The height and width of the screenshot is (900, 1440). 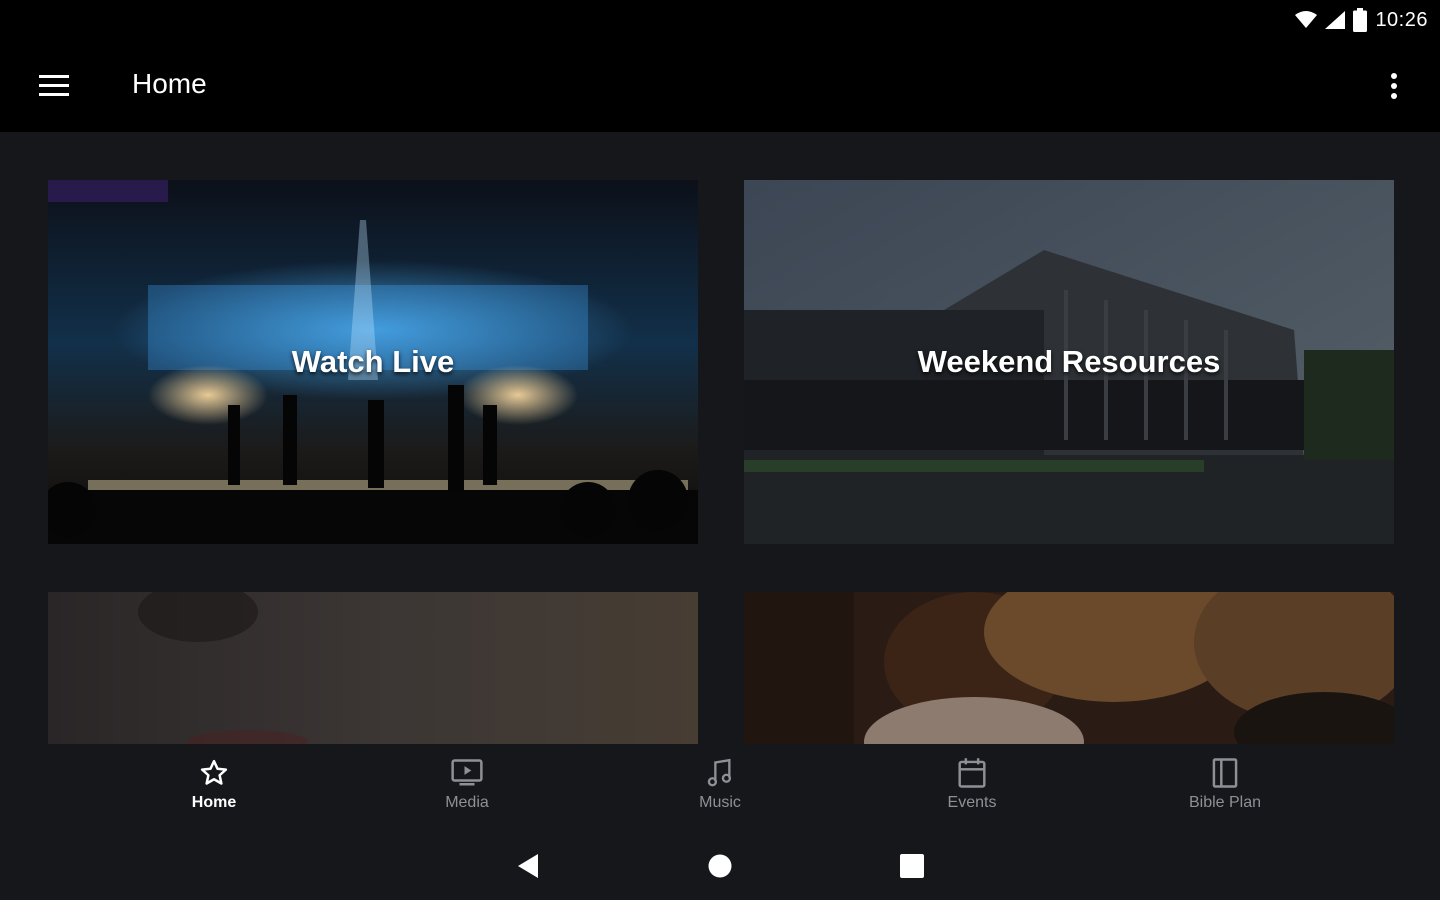 I want to click on status-time: 10:26, so click(x=1401, y=19).